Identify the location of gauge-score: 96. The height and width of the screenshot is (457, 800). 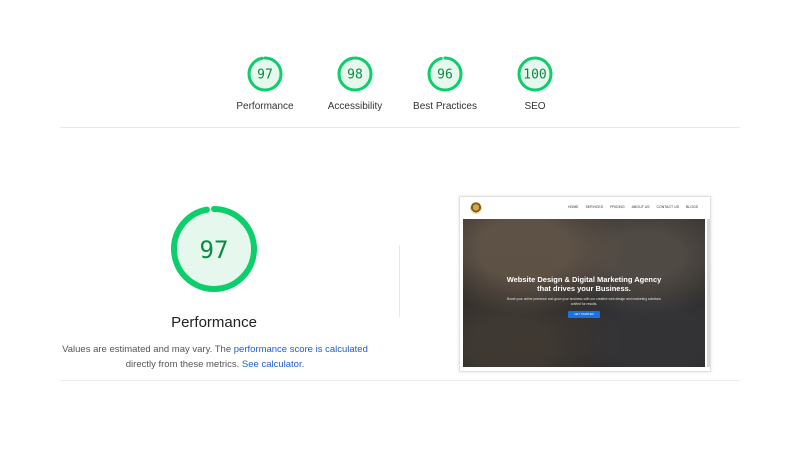
(445, 75).